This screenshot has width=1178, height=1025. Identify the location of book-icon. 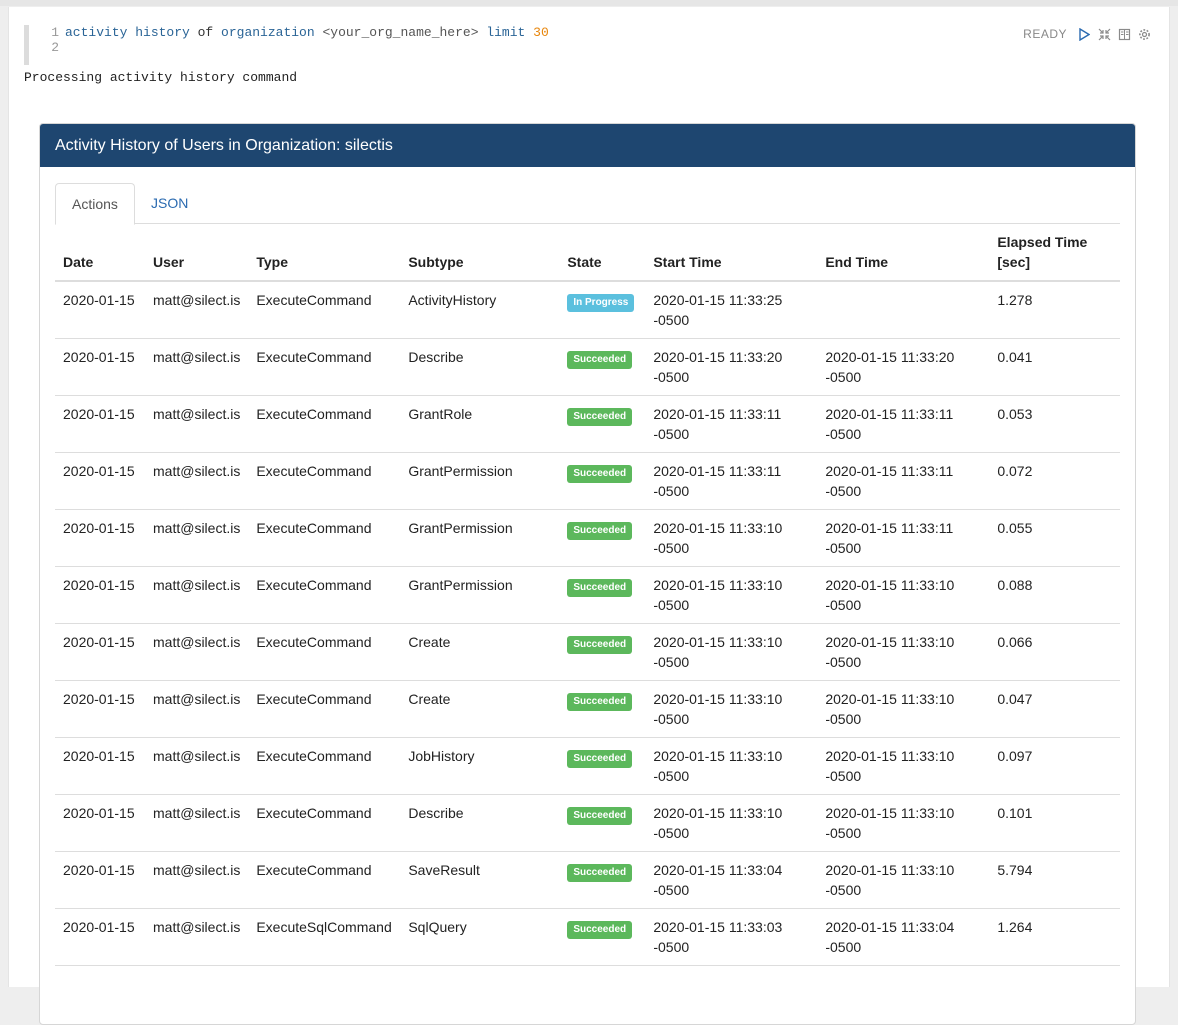
(1124, 34).